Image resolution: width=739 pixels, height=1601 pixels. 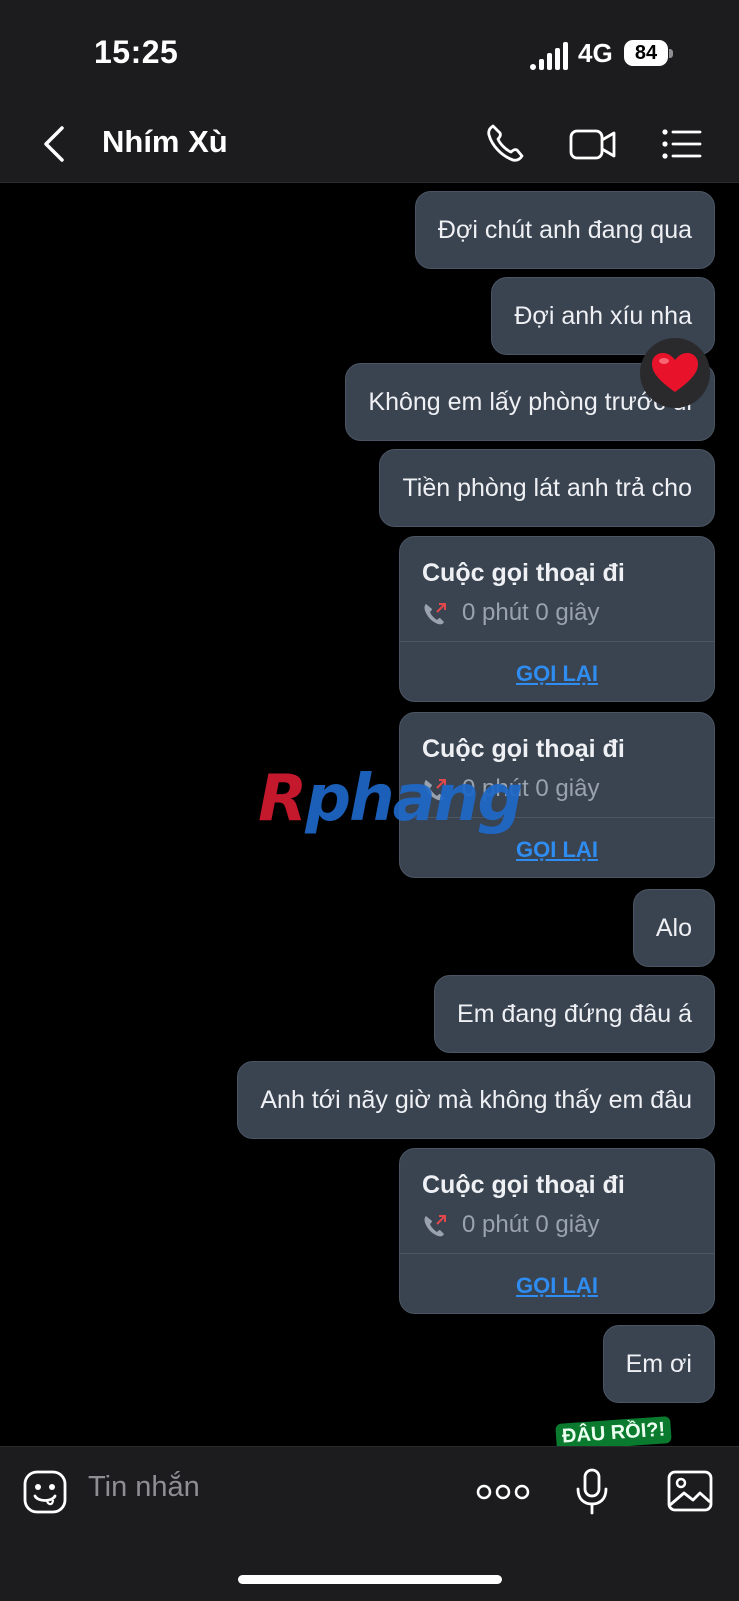 I want to click on message-bubble: Em ơi, so click(x=658, y=1364).